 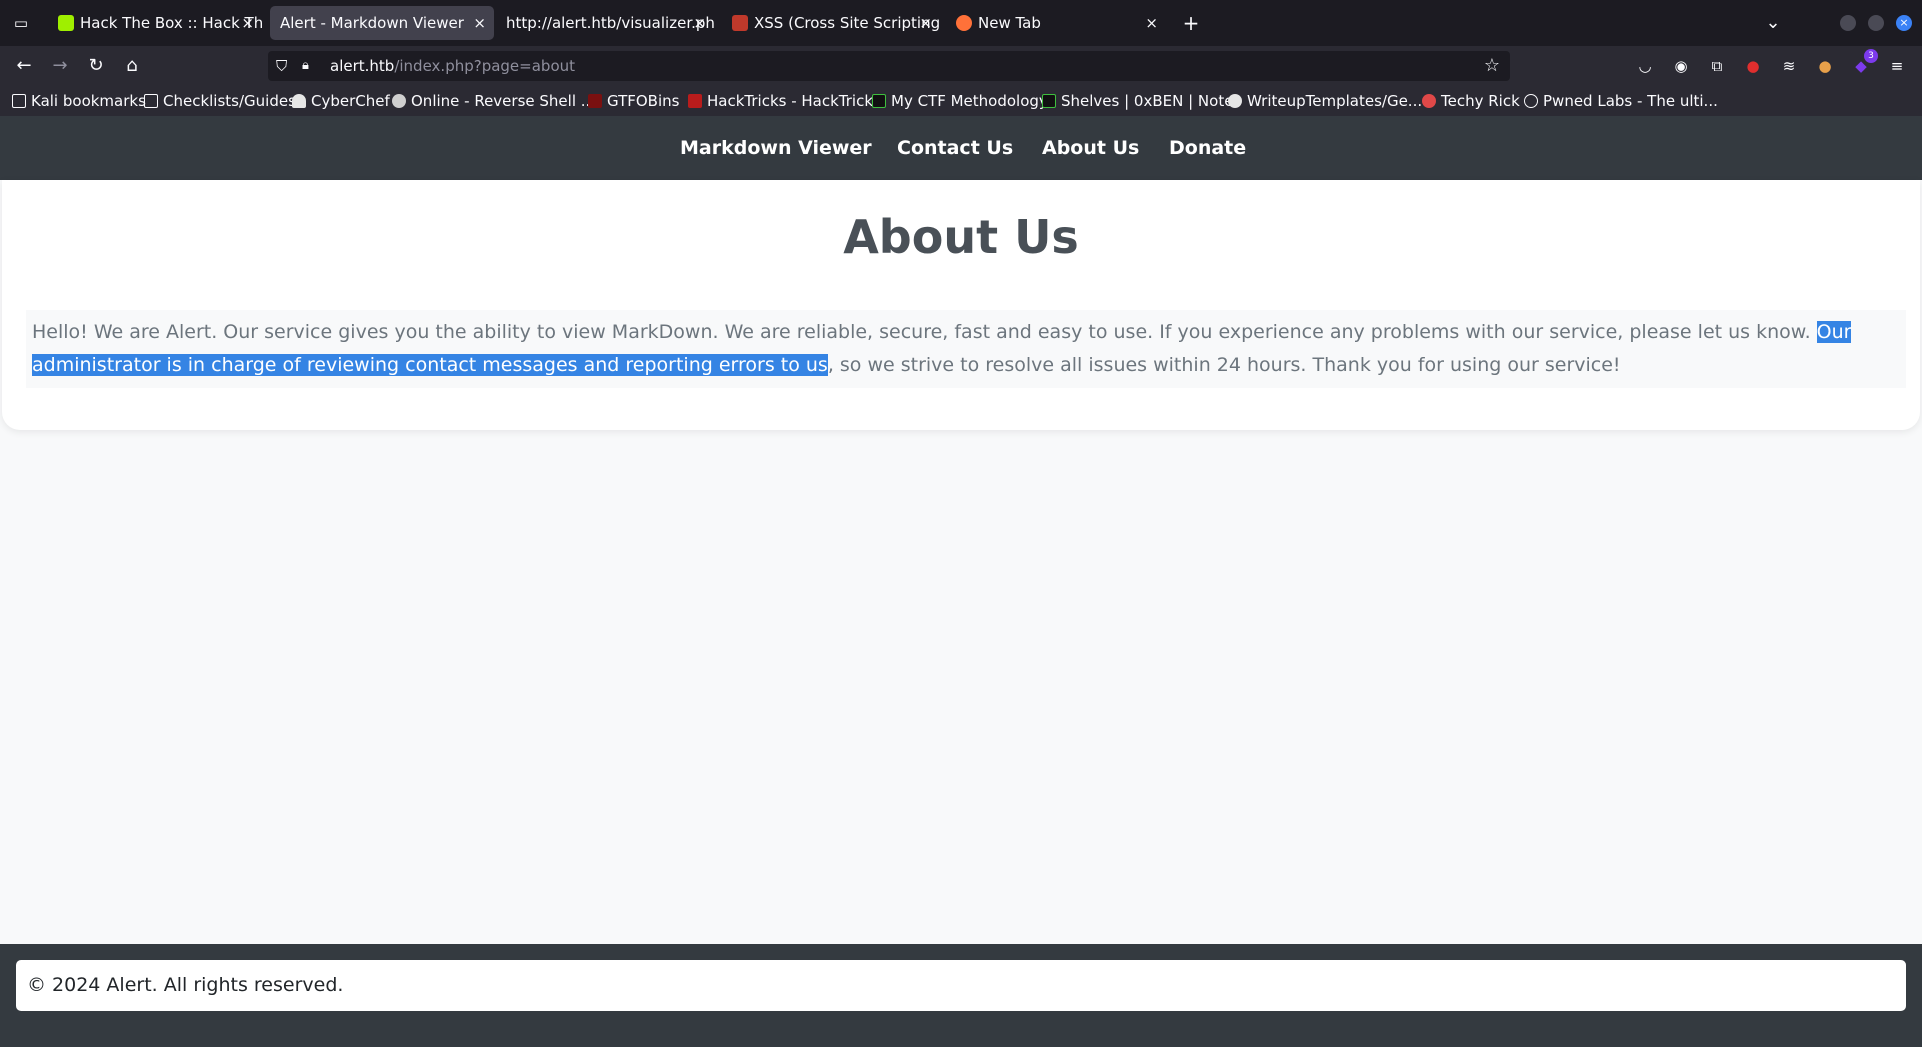 I want to click on new-tab-button: +, so click(x=1191, y=23).